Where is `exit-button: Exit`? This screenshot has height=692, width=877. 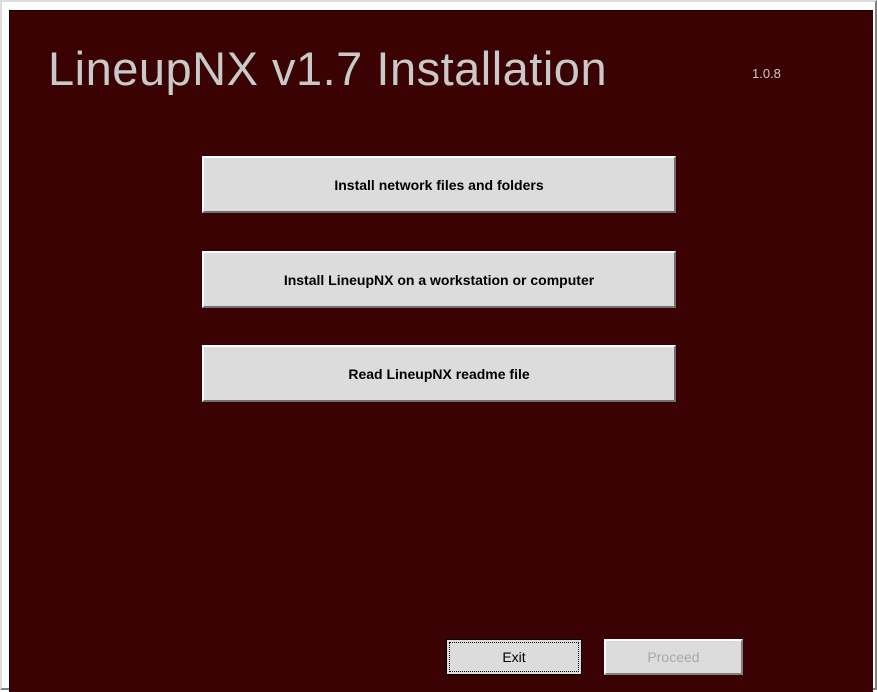
exit-button: Exit is located at coordinates (514, 657).